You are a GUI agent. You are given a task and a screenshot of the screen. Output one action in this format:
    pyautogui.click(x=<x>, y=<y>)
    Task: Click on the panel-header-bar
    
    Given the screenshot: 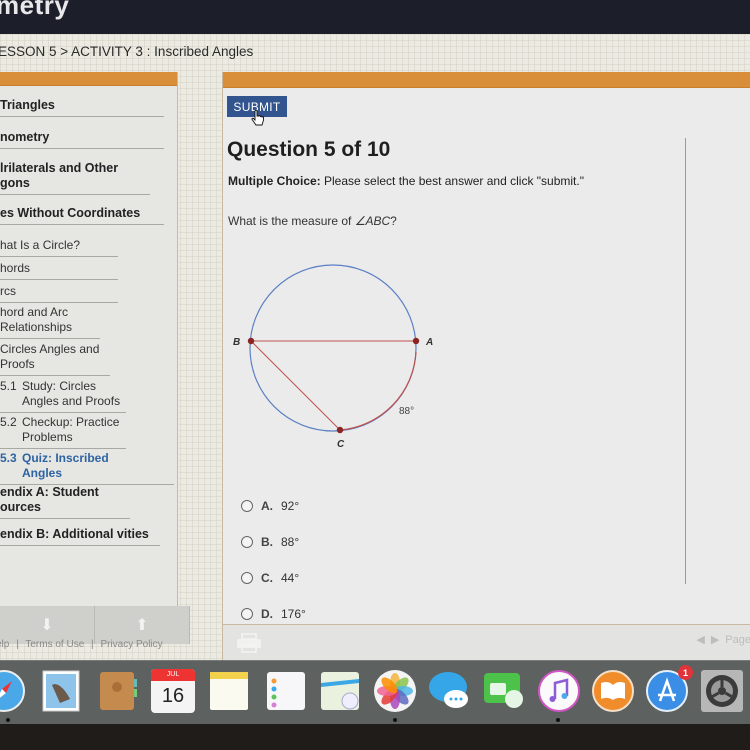 What is the action you would take?
    pyautogui.click(x=486, y=80)
    